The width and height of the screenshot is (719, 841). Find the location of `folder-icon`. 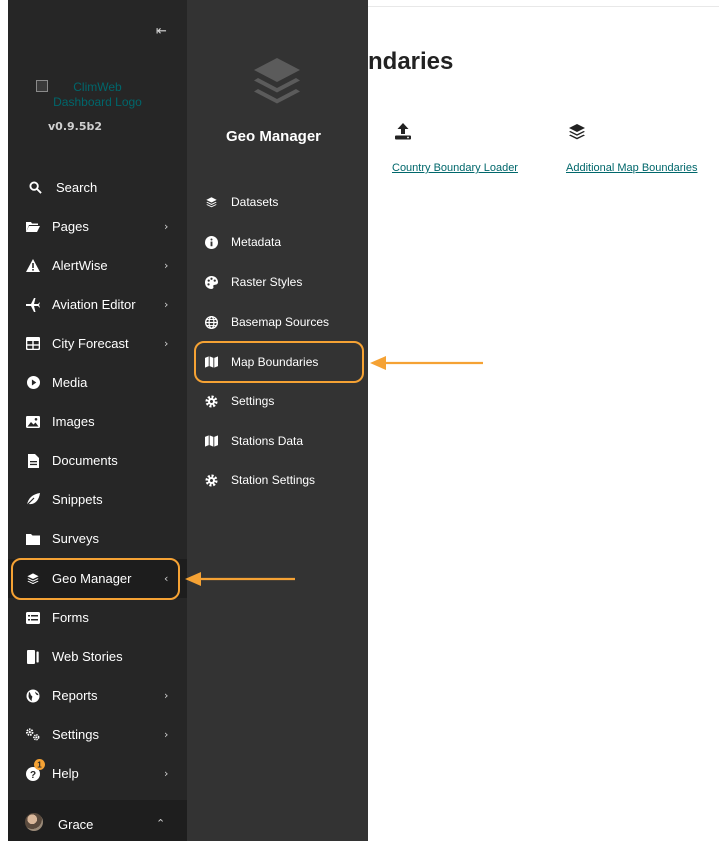

folder-icon is located at coordinates (33, 539).